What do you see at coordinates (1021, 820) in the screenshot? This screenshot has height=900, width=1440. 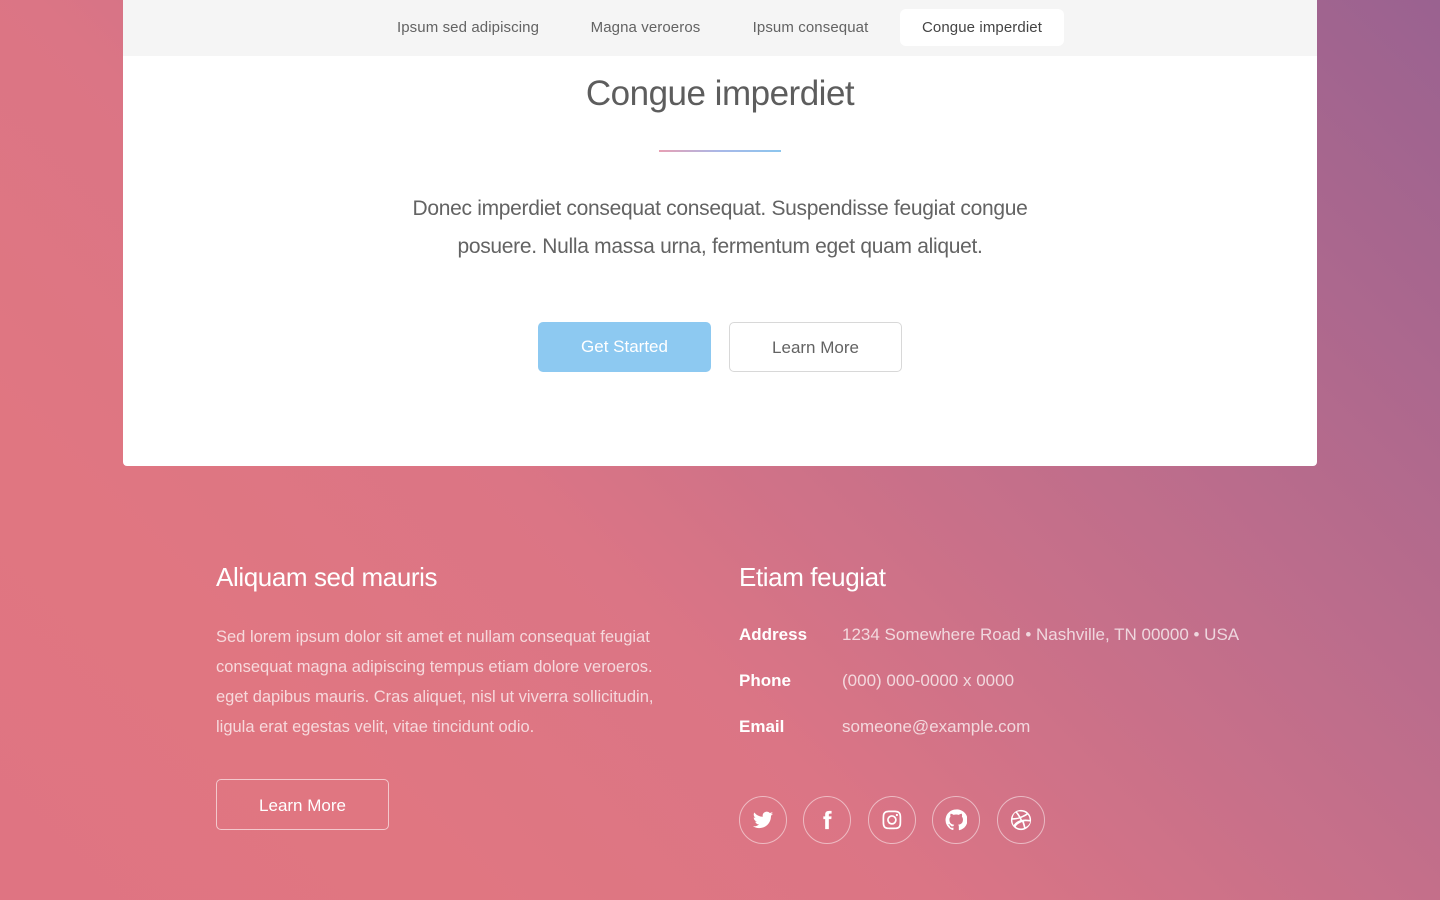 I see `dribbble-icon` at bounding box center [1021, 820].